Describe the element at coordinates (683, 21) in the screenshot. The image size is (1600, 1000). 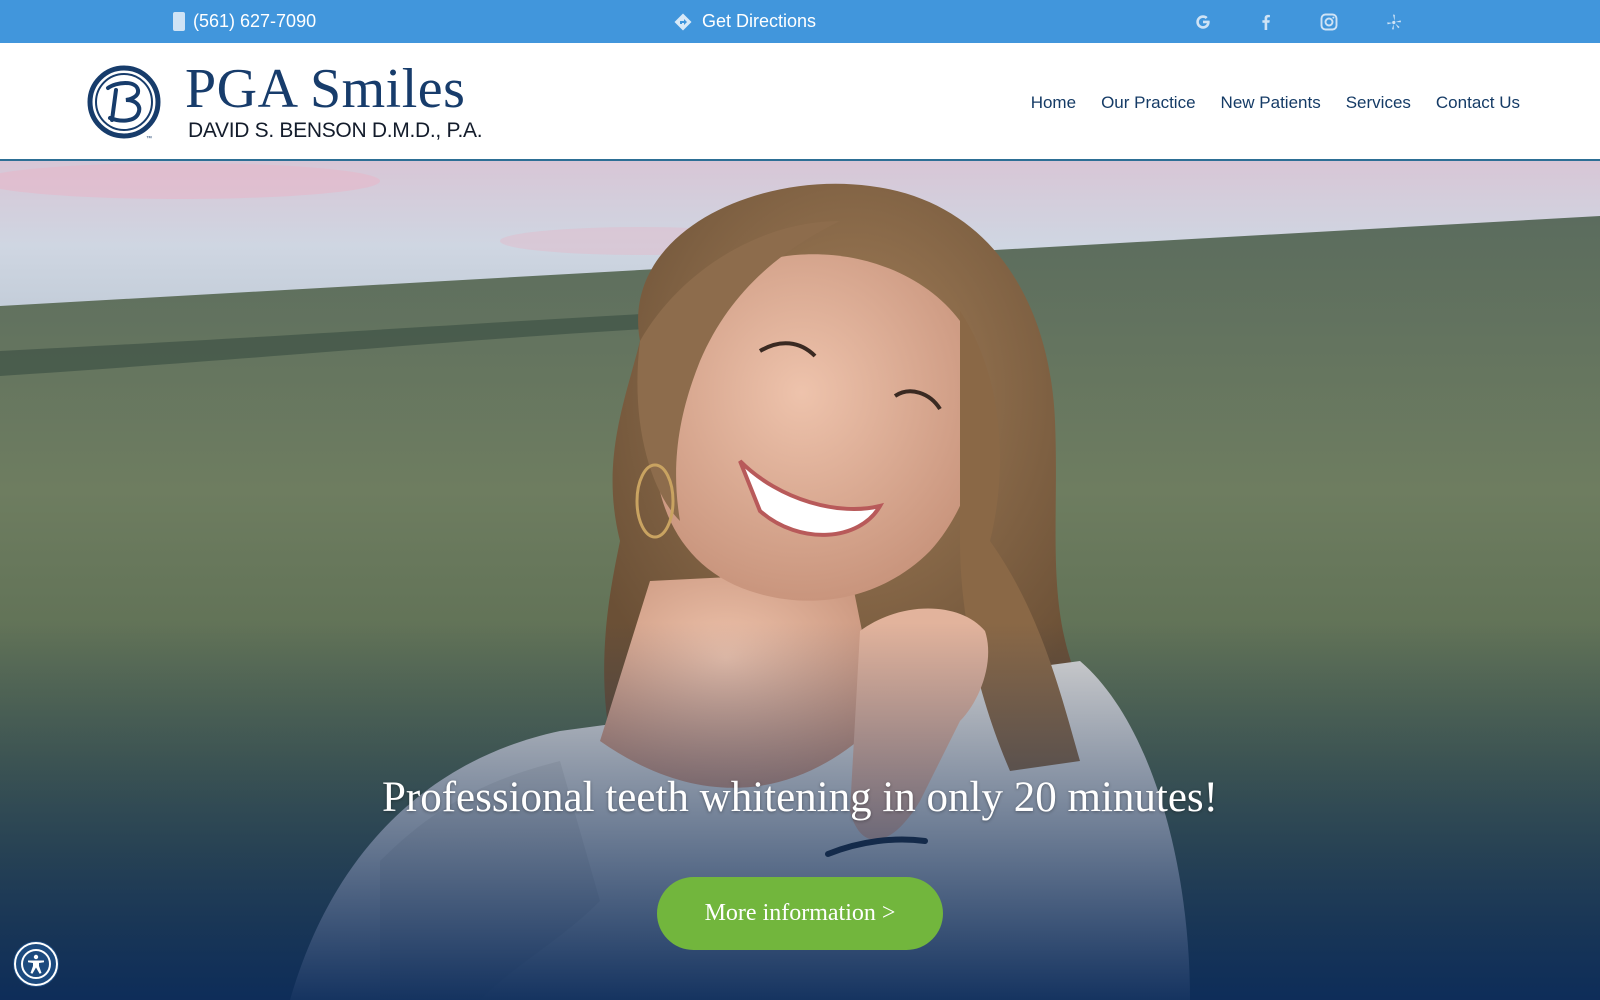
I see `directions-sign-icon` at that location.